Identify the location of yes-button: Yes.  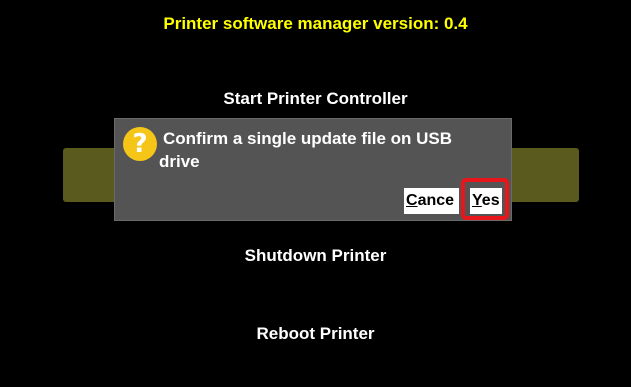
(486, 201).